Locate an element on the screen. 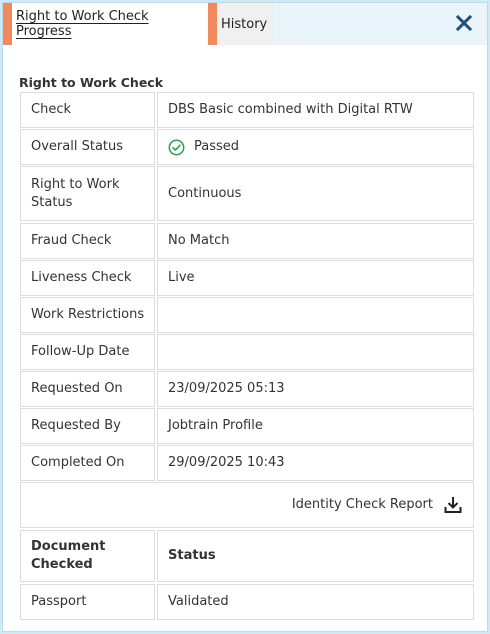 The image size is (490, 634). detail-value: 29/09/2025 10:43 is located at coordinates (315, 463).